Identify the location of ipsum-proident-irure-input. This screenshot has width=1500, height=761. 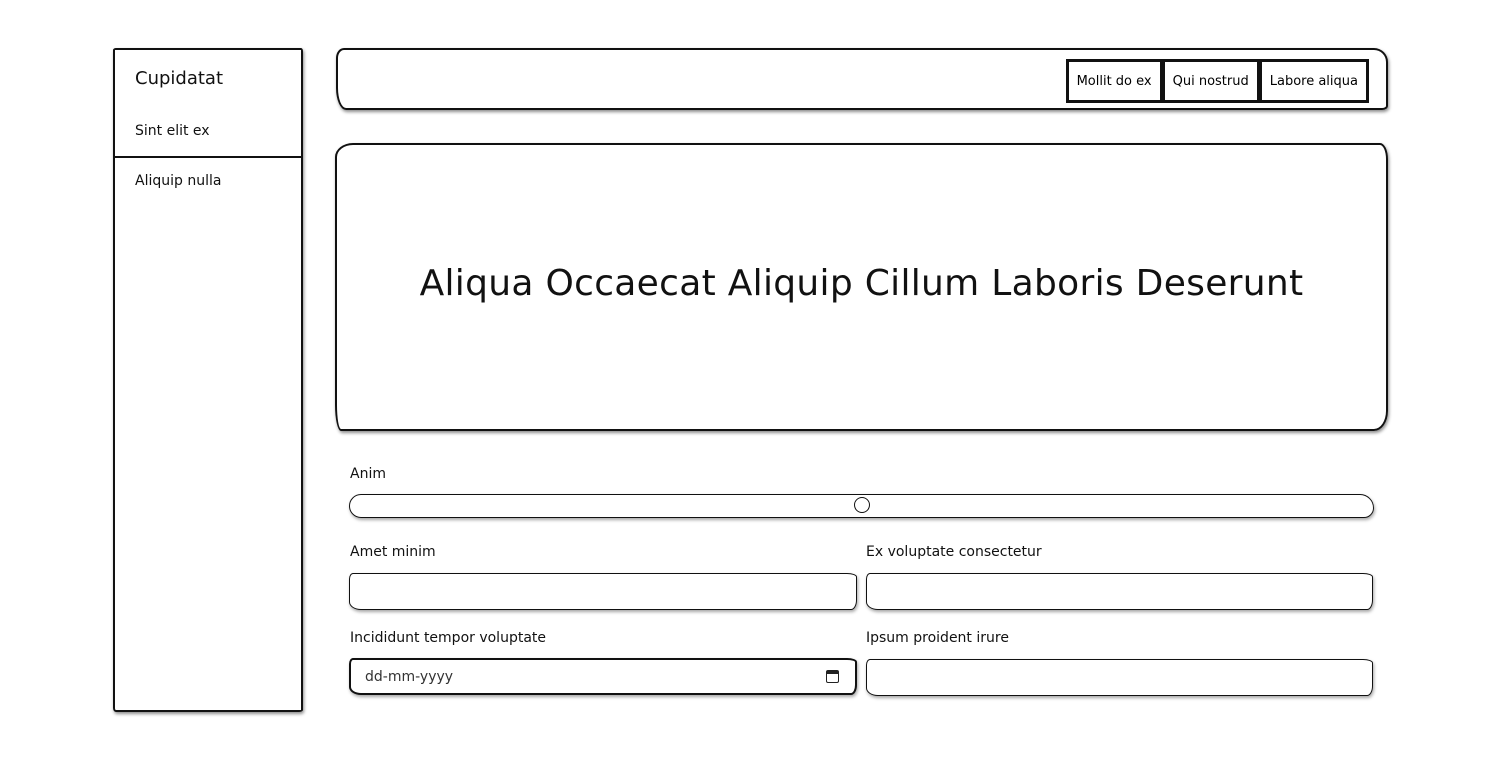
(1119, 677).